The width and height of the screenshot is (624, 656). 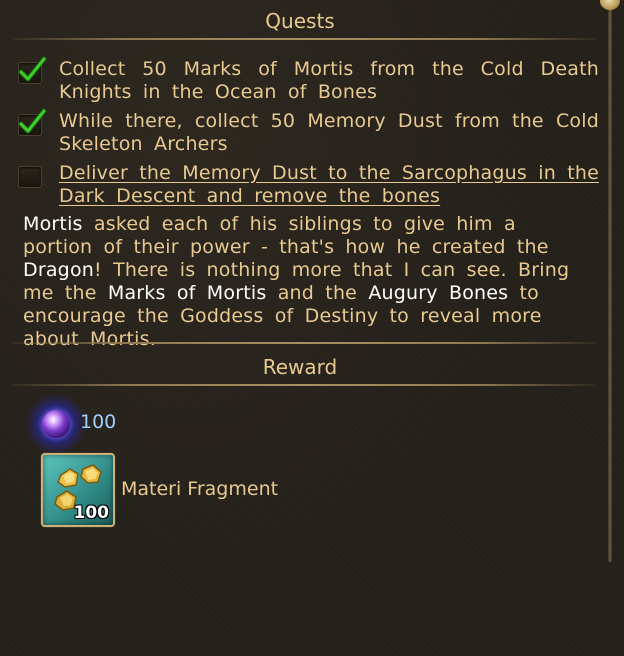 I want to click on scrollbar-track, so click(x=610, y=281).